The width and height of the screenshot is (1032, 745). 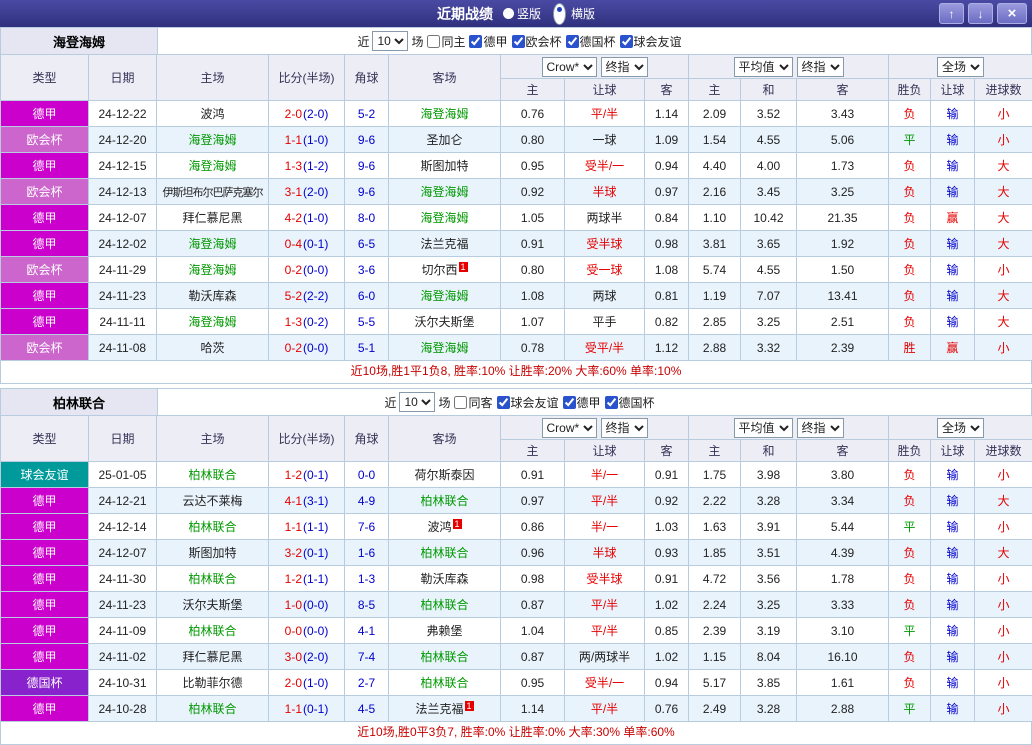 What do you see at coordinates (445, 140) in the screenshot?
I see `away-team-cell: 圣加仑` at bounding box center [445, 140].